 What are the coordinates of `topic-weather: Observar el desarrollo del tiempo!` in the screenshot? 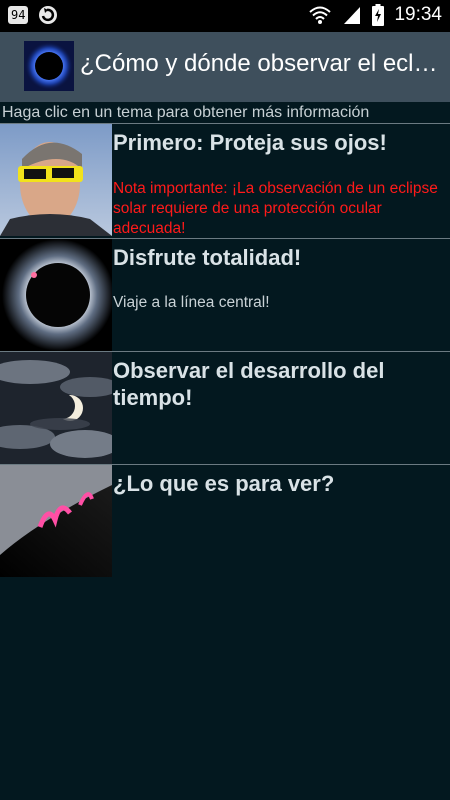 It's located at (225, 407).